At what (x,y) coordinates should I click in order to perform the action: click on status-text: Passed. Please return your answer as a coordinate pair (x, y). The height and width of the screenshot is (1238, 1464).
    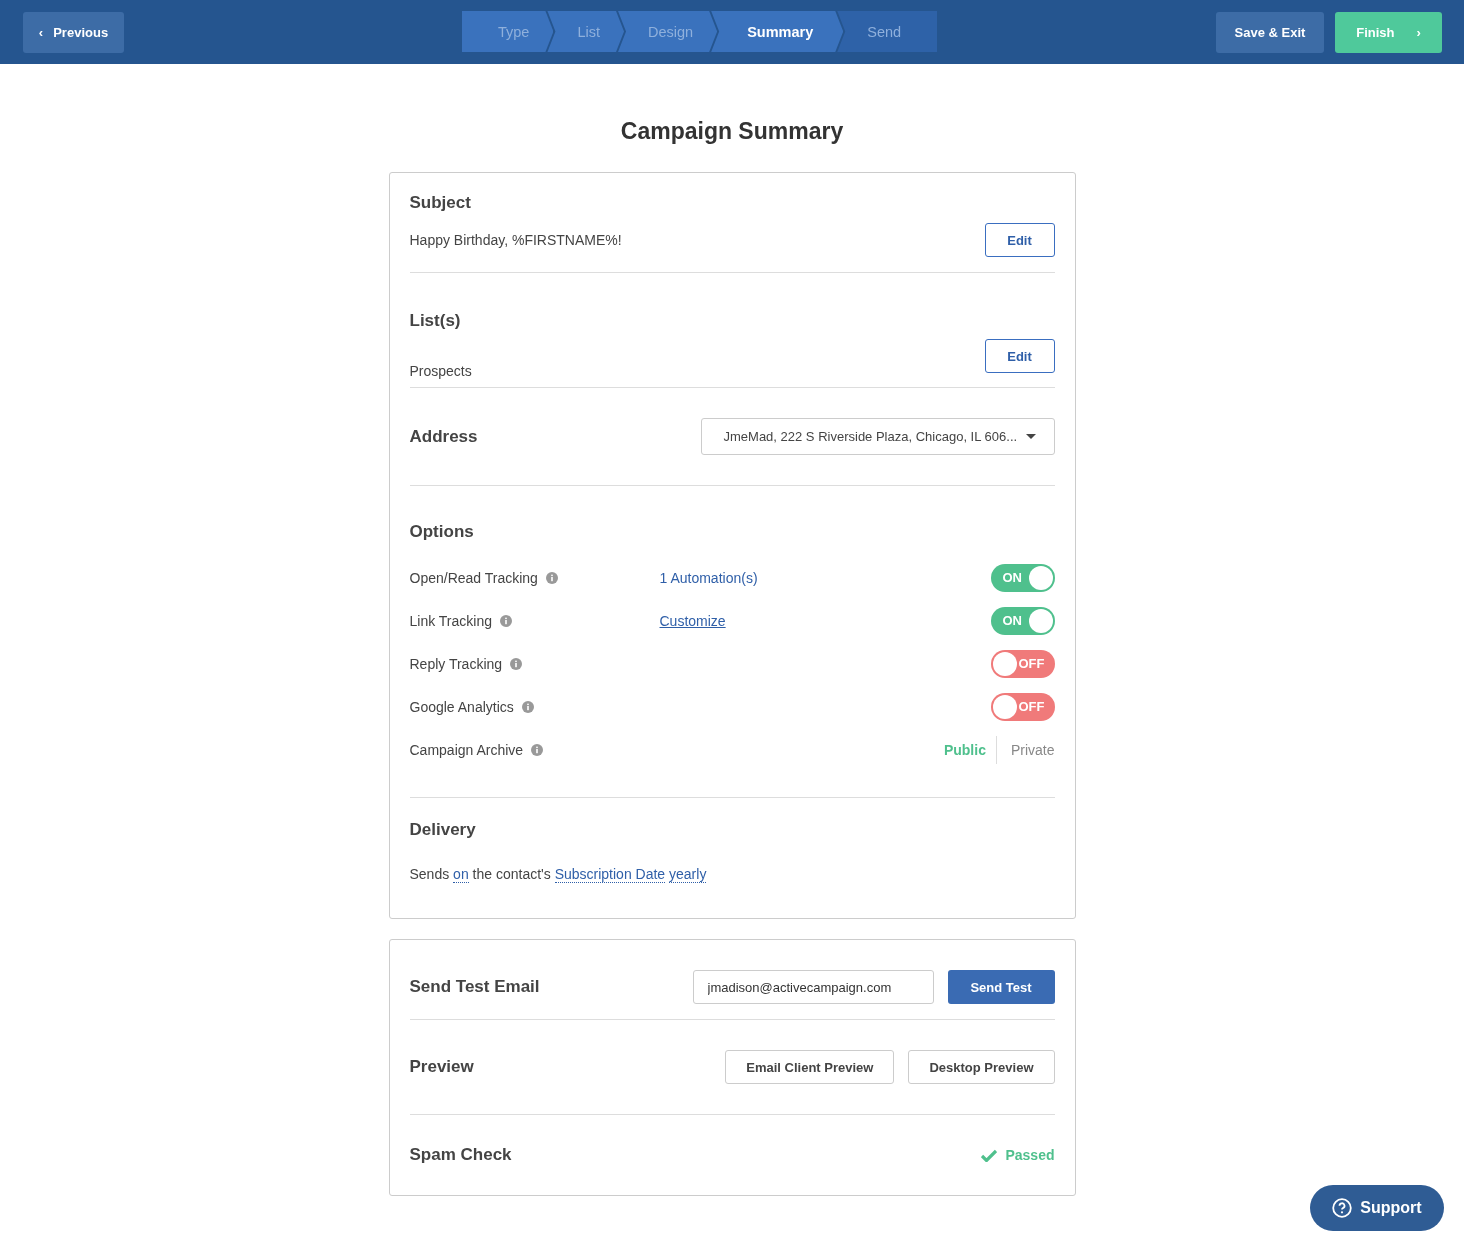
    Looking at the image, I should click on (1030, 1155).